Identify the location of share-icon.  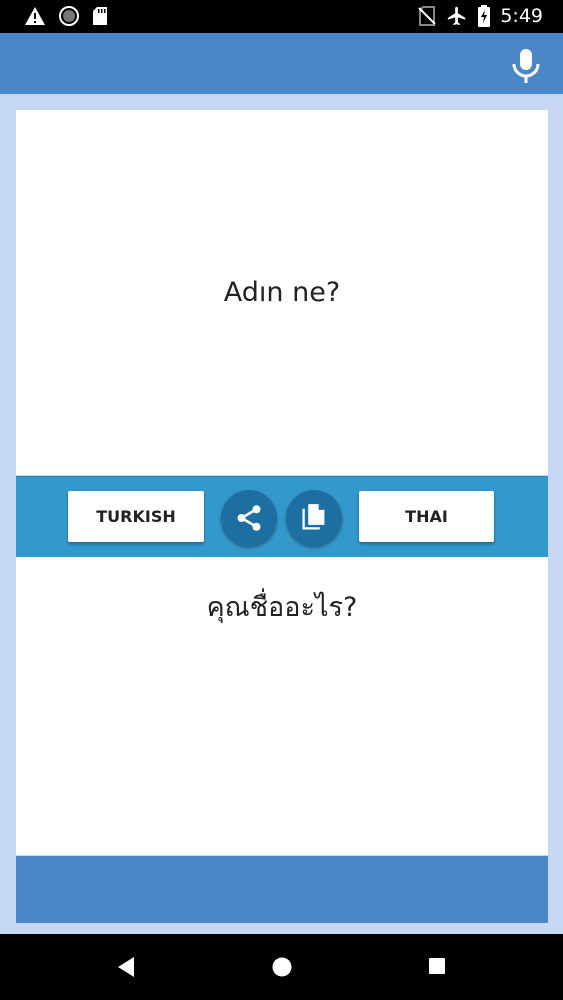
(249, 518).